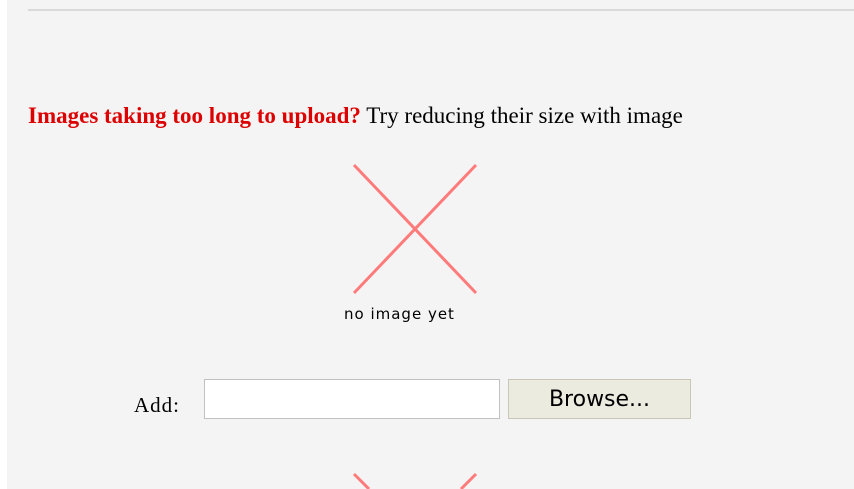  I want to click on upload-tip-warning: Images taking too long to upload?, so click(194, 115).